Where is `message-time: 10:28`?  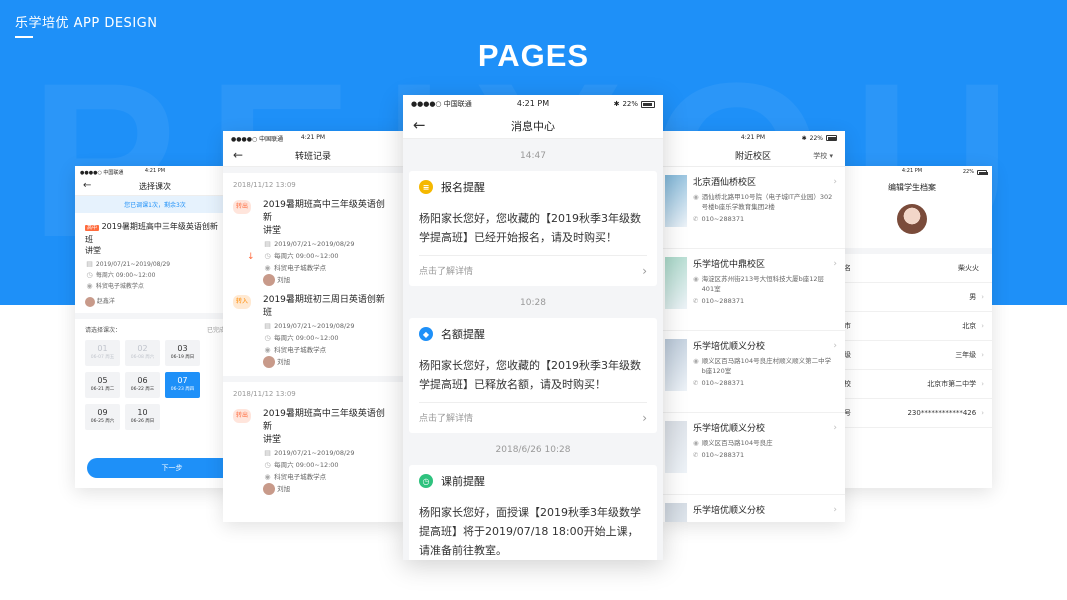 message-time: 10:28 is located at coordinates (533, 303).